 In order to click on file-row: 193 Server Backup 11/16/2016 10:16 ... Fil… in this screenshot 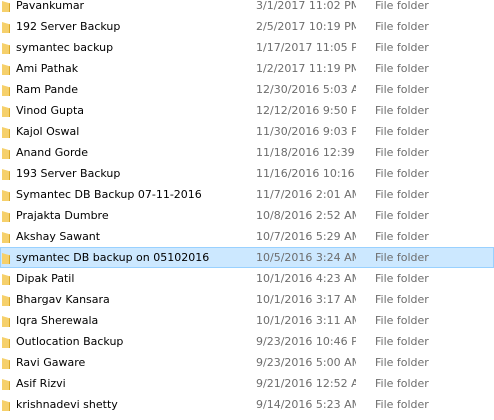, I will do `click(247, 173)`.